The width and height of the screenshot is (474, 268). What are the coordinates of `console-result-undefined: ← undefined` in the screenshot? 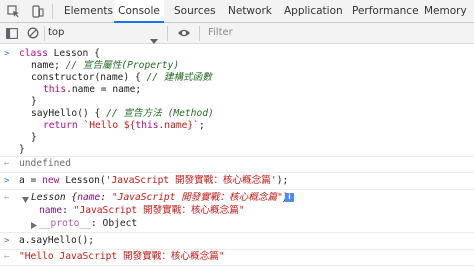 It's located at (237, 164).